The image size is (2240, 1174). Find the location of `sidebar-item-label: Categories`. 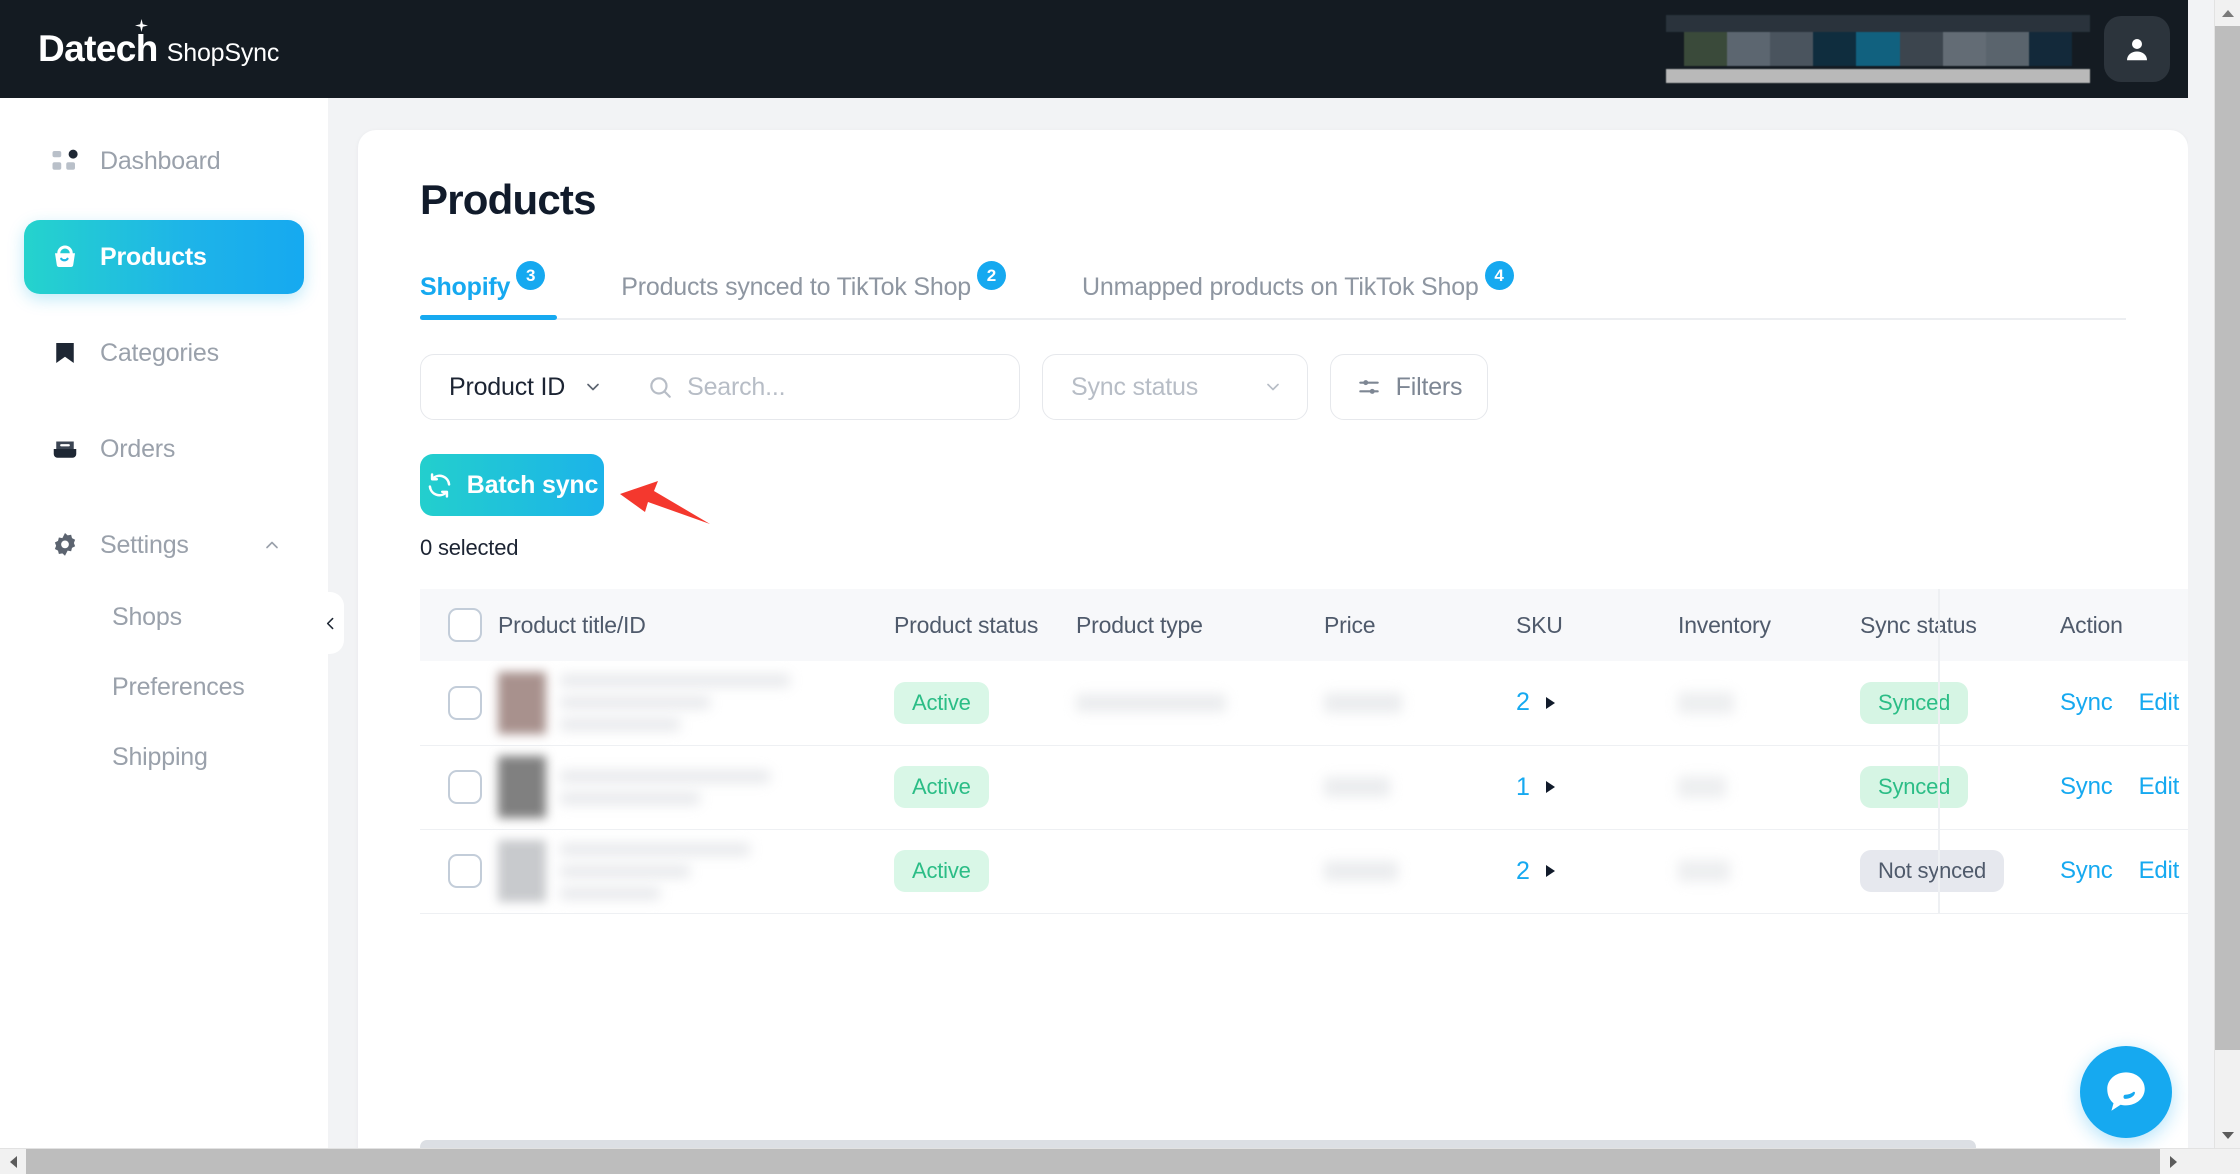

sidebar-item-label: Categories is located at coordinates (159, 352).